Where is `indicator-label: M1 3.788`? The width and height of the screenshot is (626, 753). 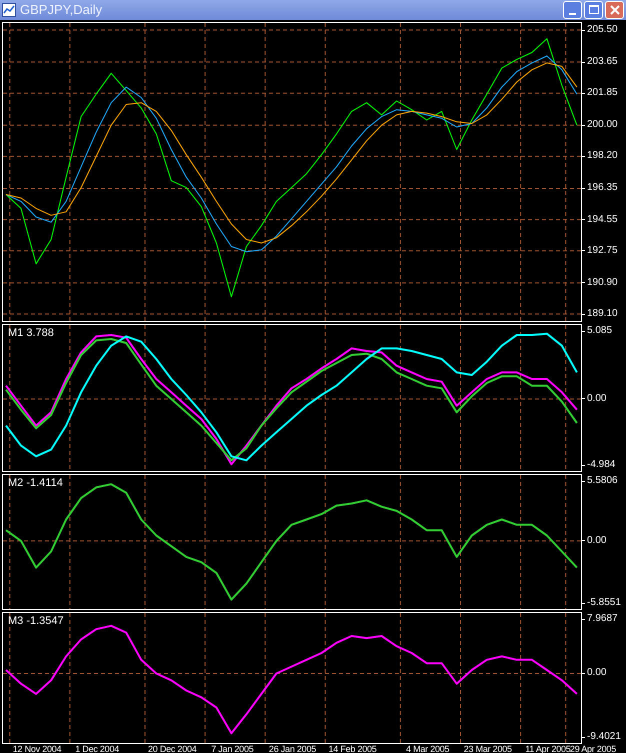
indicator-label: M1 3.788 is located at coordinates (31, 333).